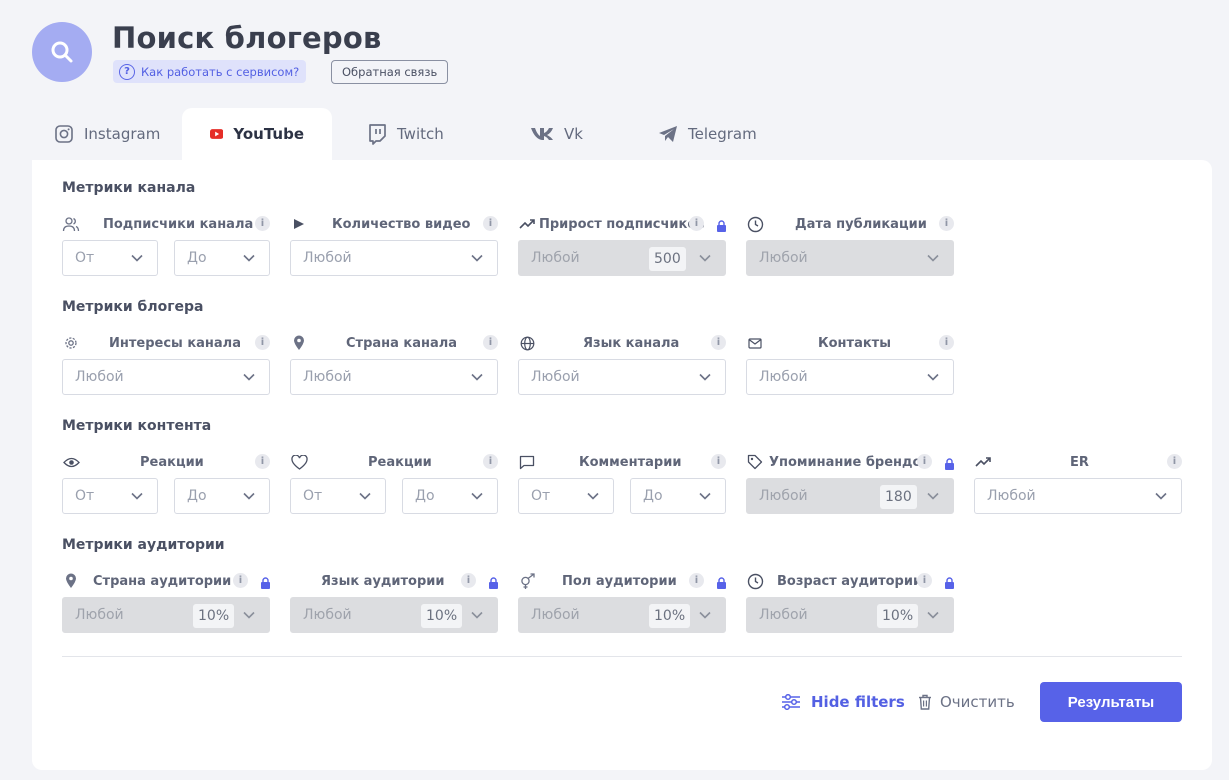 Image resolution: width=1229 pixels, height=780 pixels. I want to click on label-views: Реакции i, so click(166, 462).